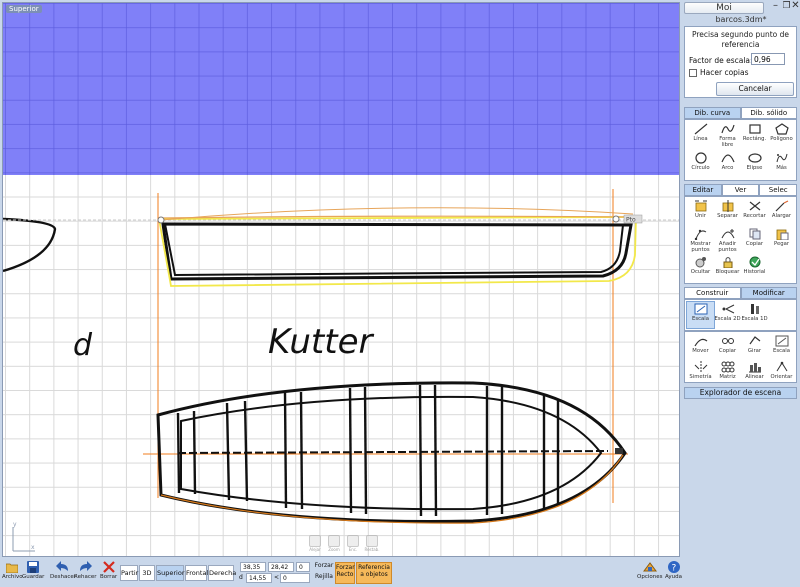 The height and width of the screenshot is (587, 800). Describe the element at coordinates (147, 573) in the screenshot. I see `view-3d-button: 3D` at that location.